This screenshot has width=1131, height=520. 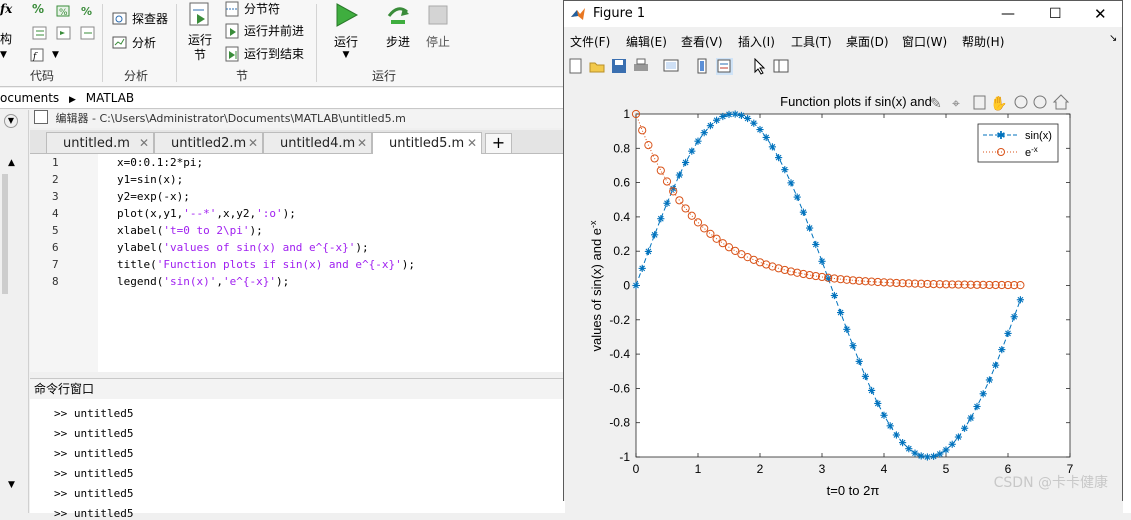 I want to click on fx-icon: fx, so click(x=6, y=9).